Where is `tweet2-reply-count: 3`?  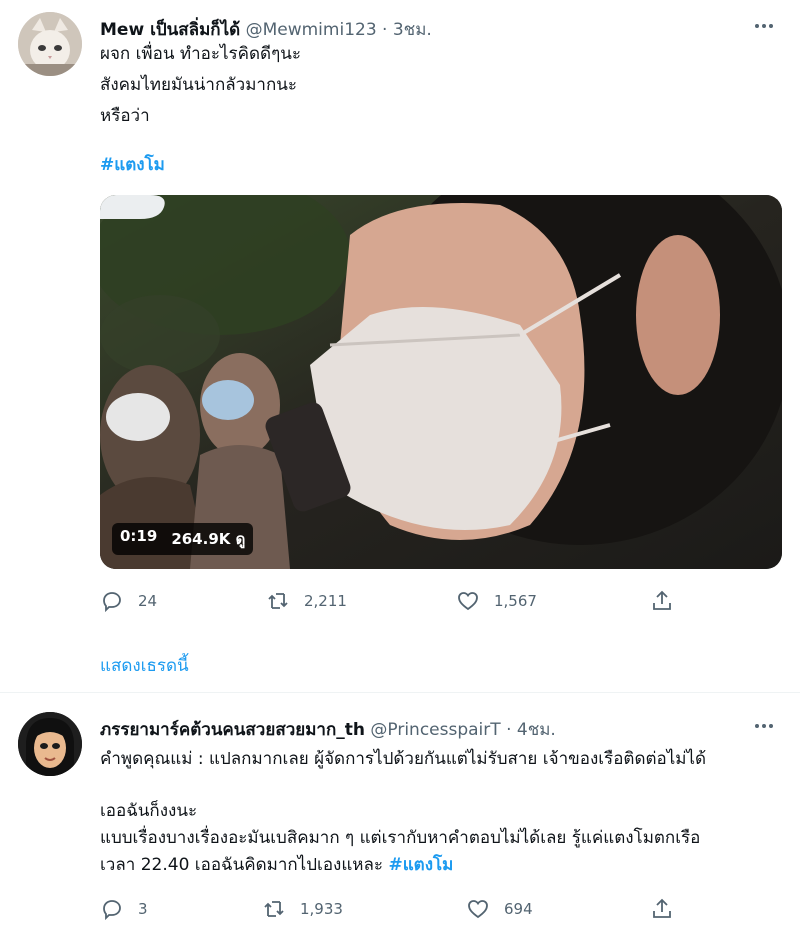
tweet2-reply-count: 3 is located at coordinates (143, 909).